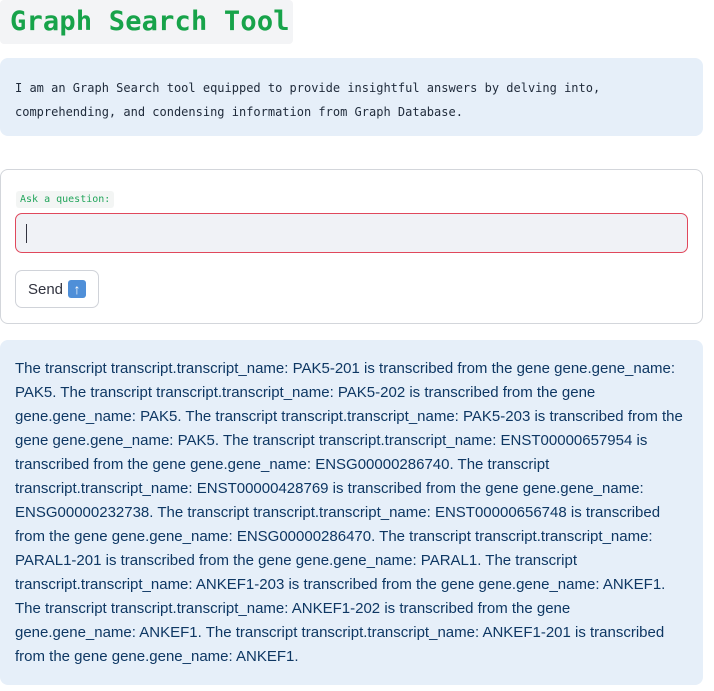 The image size is (714, 691). What do you see at coordinates (150, 21) in the screenshot?
I see `page-title: Graph Search Tool` at bounding box center [150, 21].